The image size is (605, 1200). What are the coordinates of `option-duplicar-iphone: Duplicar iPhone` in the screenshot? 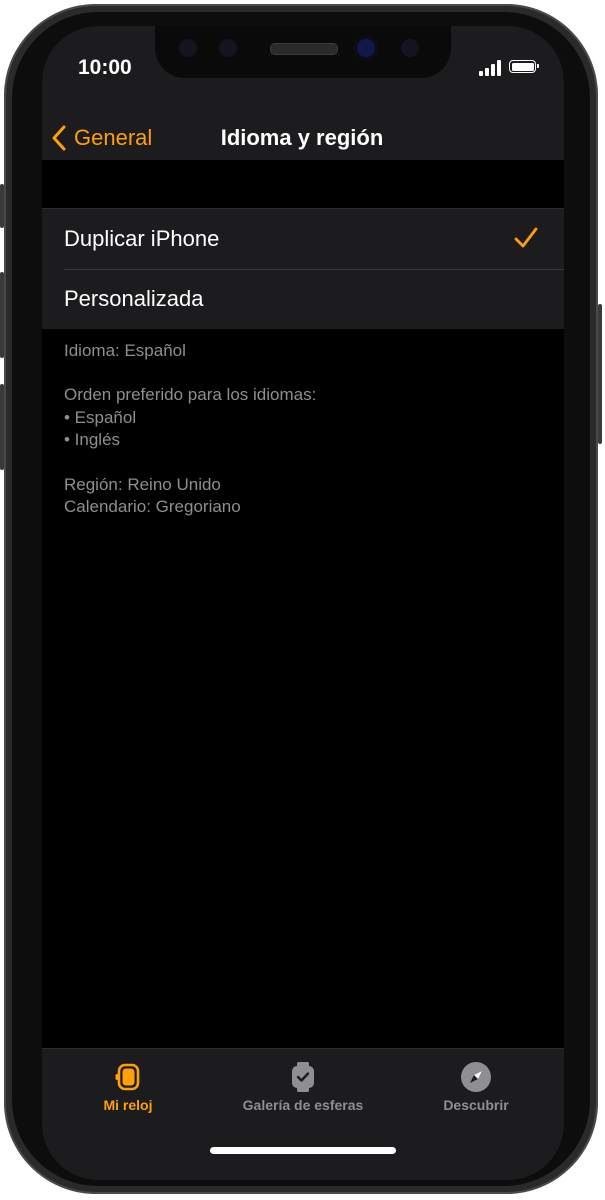 It's located at (303, 239).